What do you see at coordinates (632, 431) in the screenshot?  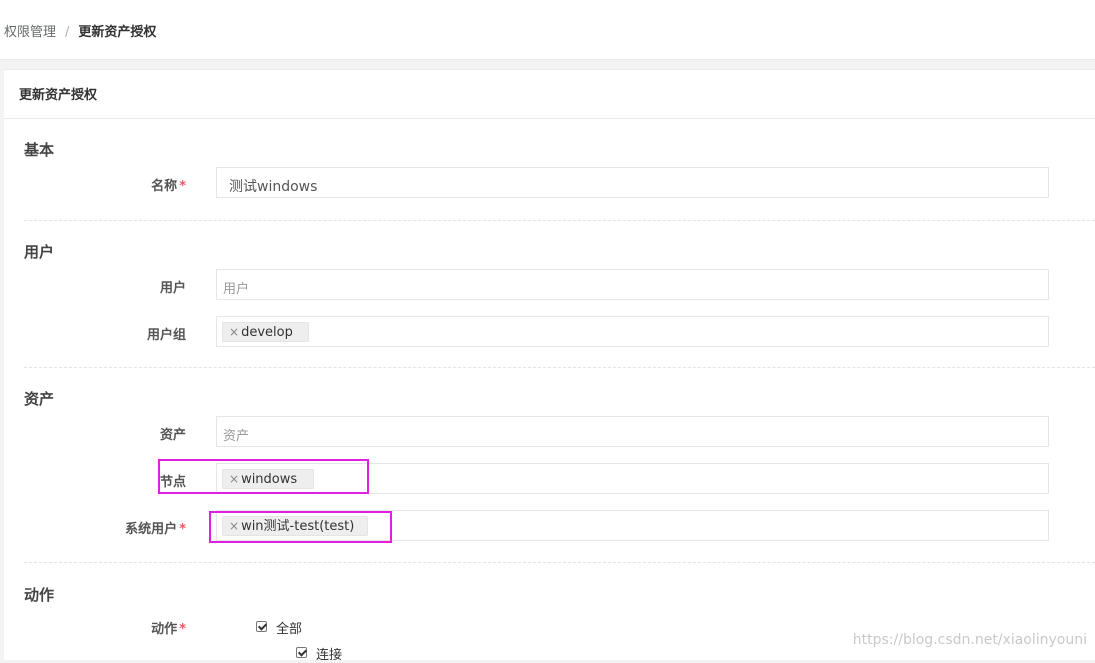 I see `asset-select: 资产` at bounding box center [632, 431].